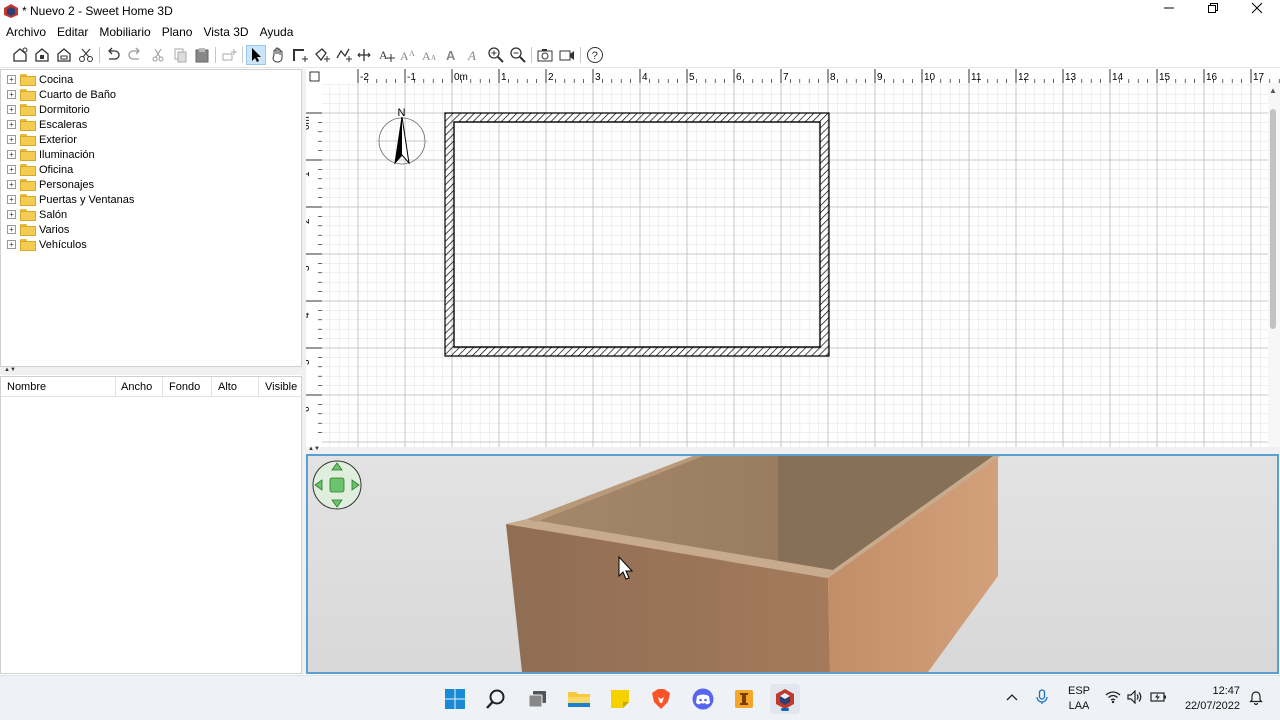 Image resolution: width=1280 pixels, height=720 pixels. Describe the element at coordinates (37, 214) in the screenshot. I see `catalog-category-salon: + Salón` at that location.